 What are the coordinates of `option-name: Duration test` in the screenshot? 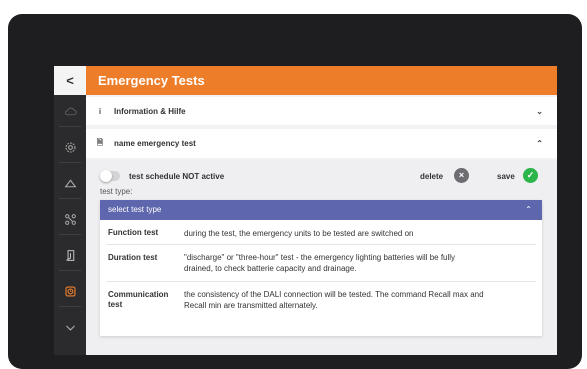 It's located at (133, 257).